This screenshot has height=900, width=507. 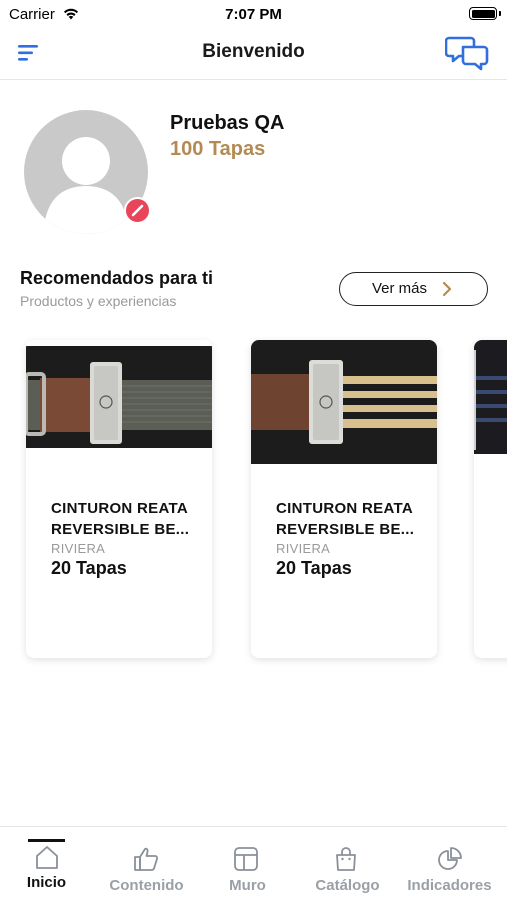 What do you see at coordinates (467, 53) in the screenshot?
I see `chat-bubbles-icon` at bounding box center [467, 53].